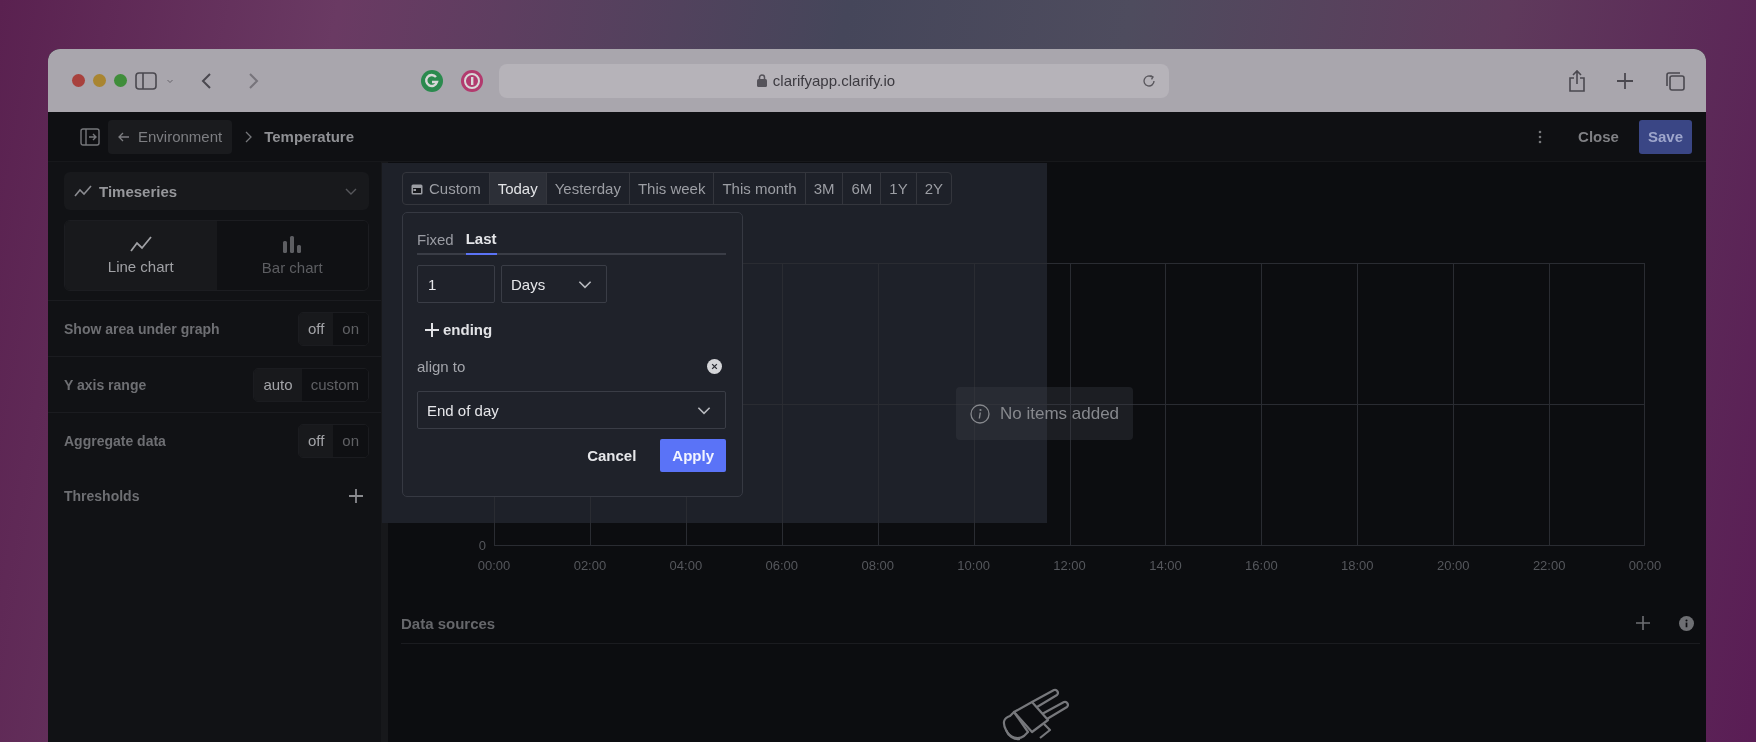 The width and height of the screenshot is (1756, 742). I want to click on close-button, so click(78, 80).